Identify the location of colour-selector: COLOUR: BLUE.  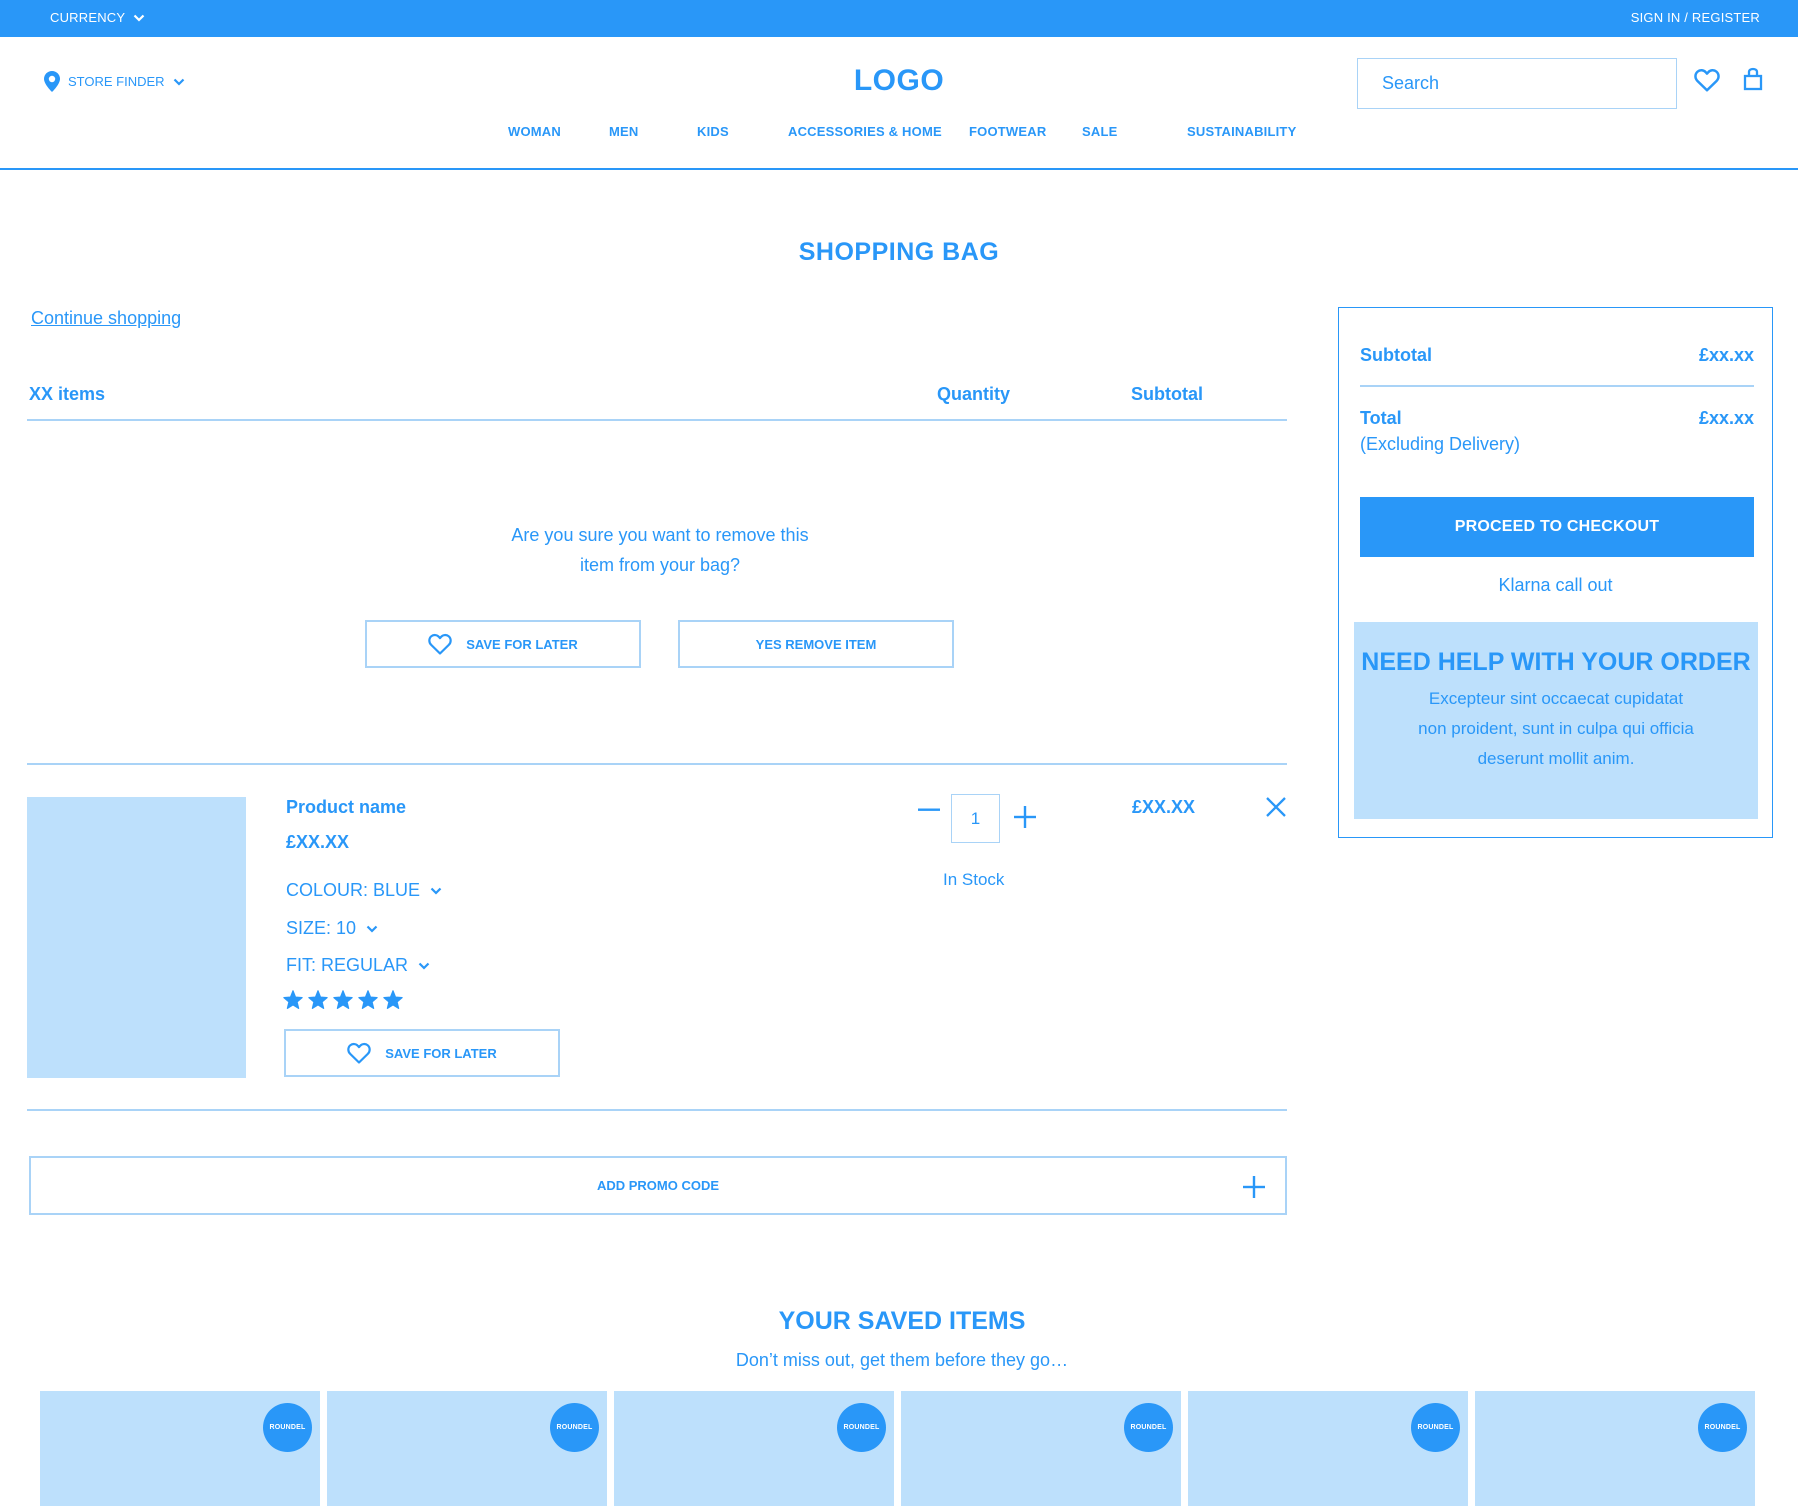
(364, 890).